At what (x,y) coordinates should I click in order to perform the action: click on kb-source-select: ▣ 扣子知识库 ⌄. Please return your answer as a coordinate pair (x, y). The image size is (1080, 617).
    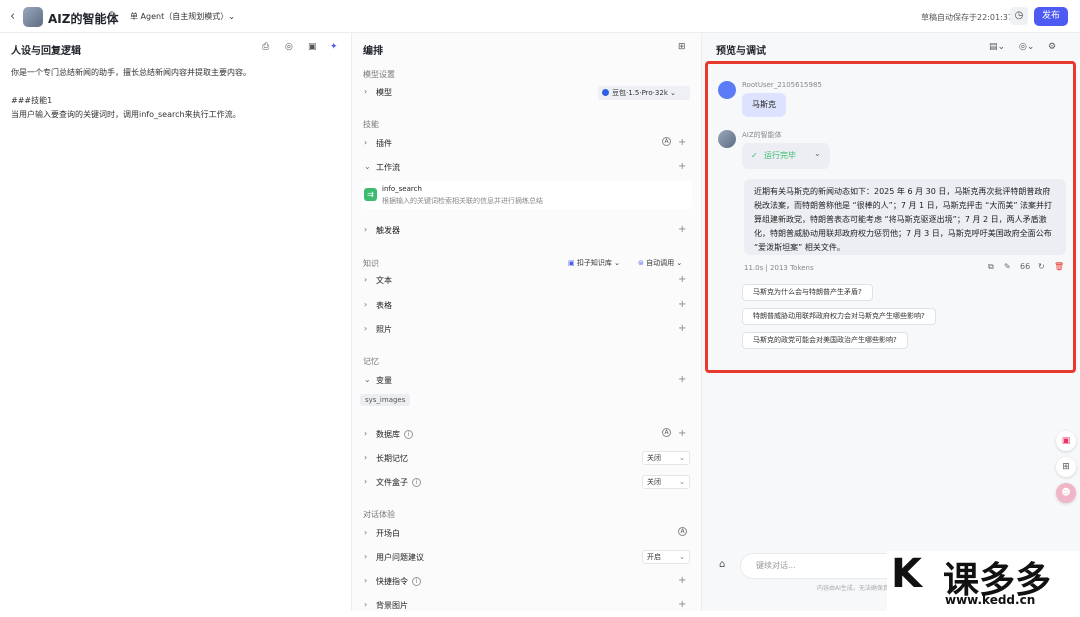
    Looking at the image, I should click on (594, 263).